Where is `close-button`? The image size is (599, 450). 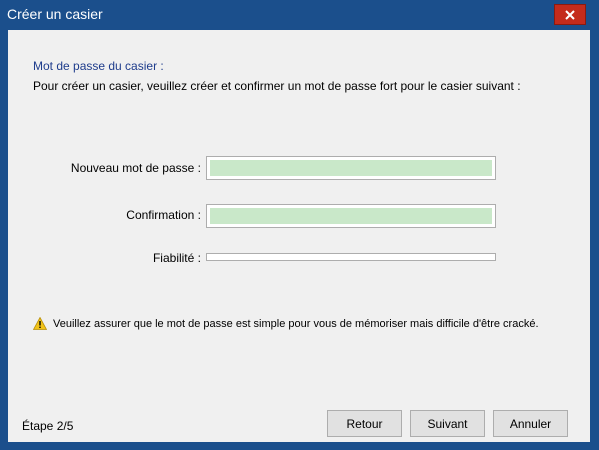 close-button is located at coordinates (570, 14).